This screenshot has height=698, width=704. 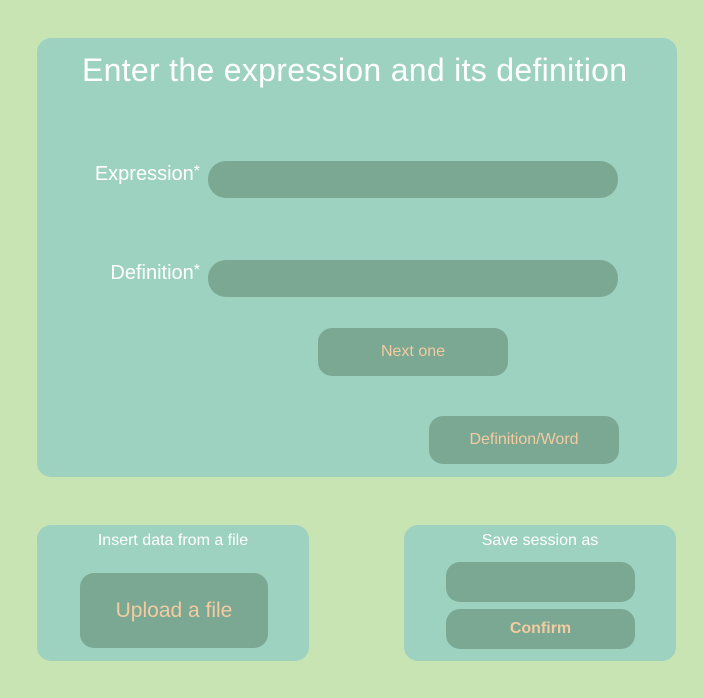 I want to click on next-one-button: Next one, so click(x=413, y=352).